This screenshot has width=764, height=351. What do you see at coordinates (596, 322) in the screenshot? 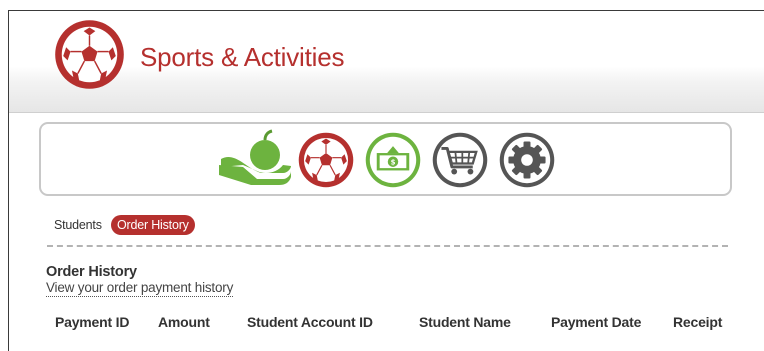
I see `column-header-payment-date: Payment Date` at bounding box center [596, 322].